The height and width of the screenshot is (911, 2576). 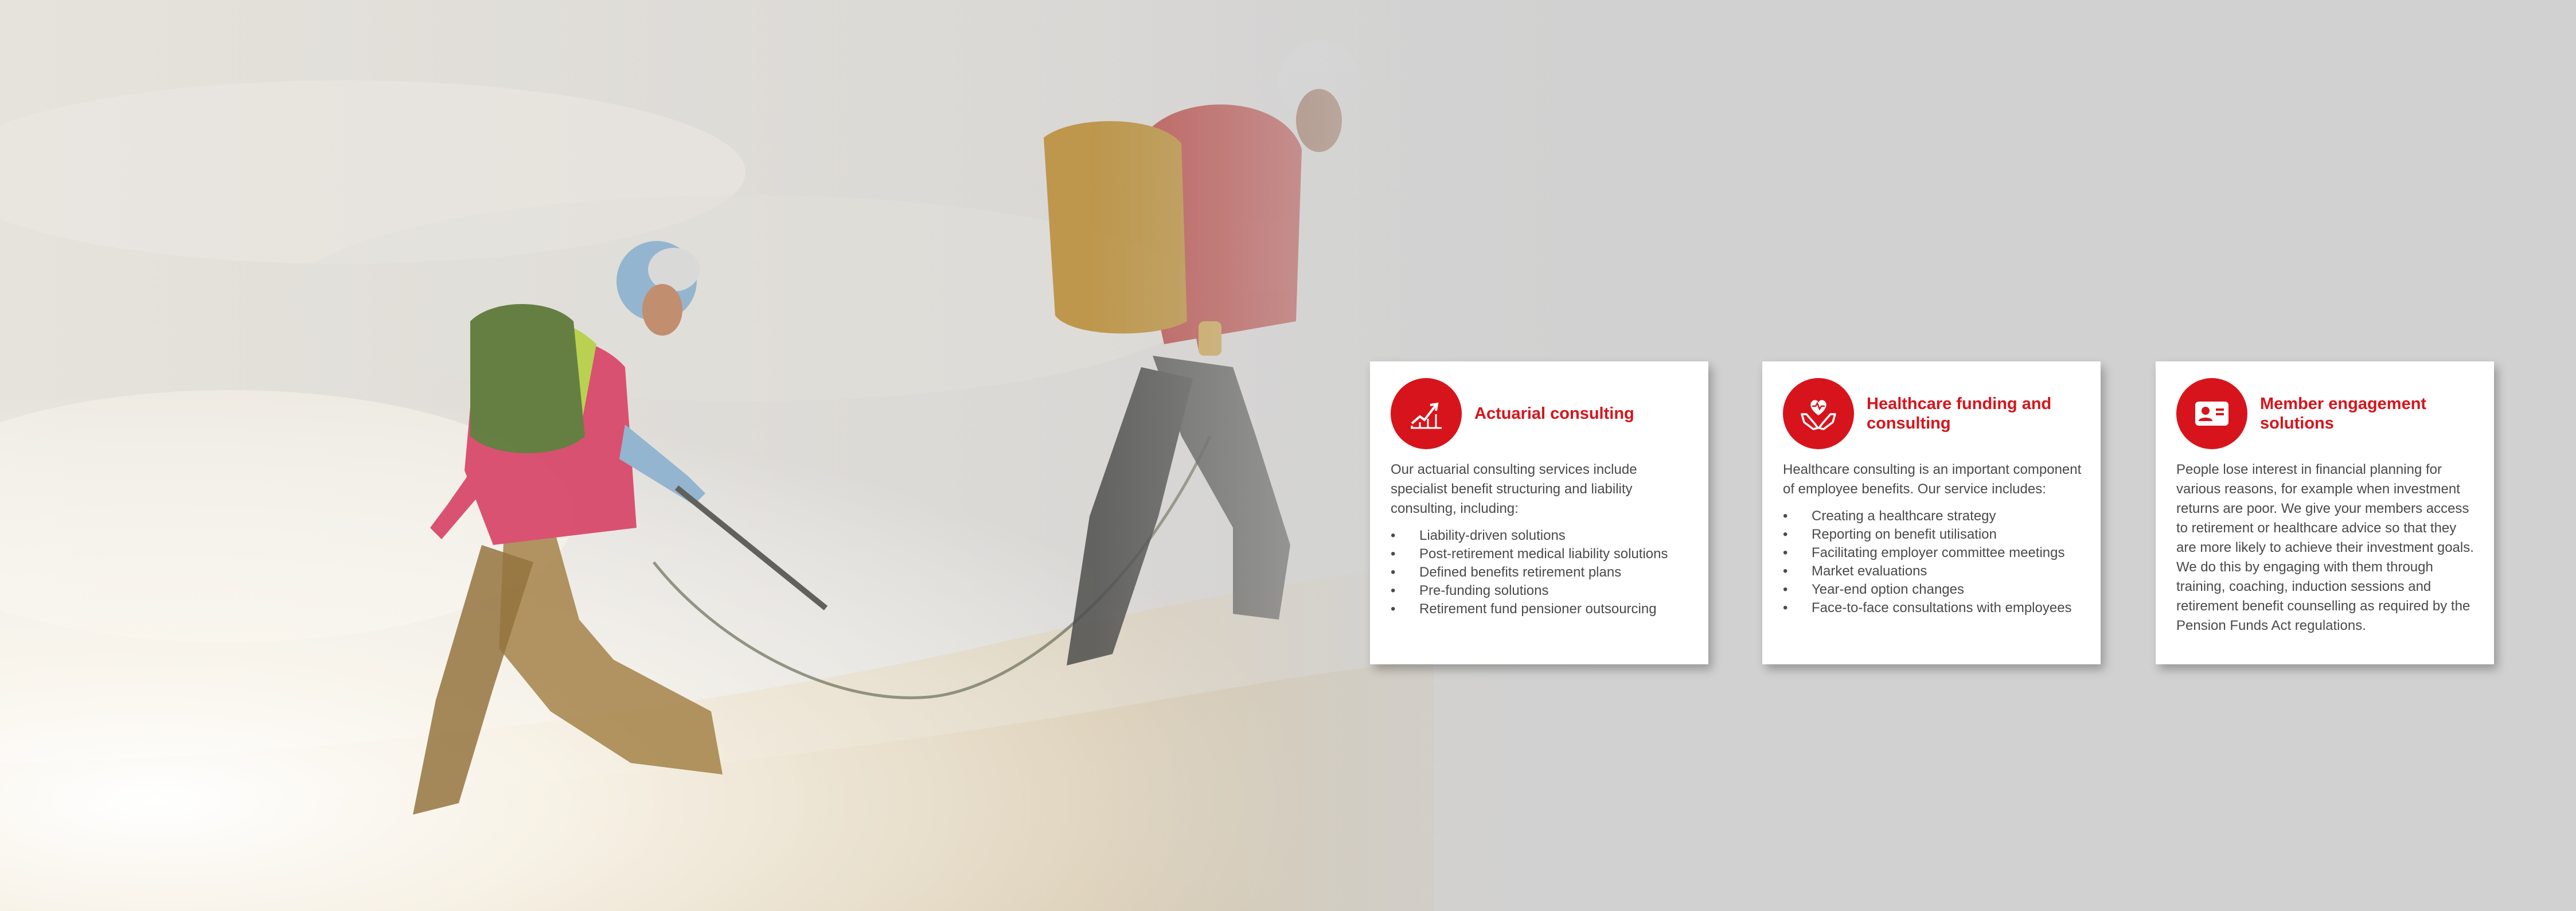 What do you see at coordinates (1541, 591) in the screenshot?
I see `list-item: Pre-funding solutions` at bounding box center [1541, 591].